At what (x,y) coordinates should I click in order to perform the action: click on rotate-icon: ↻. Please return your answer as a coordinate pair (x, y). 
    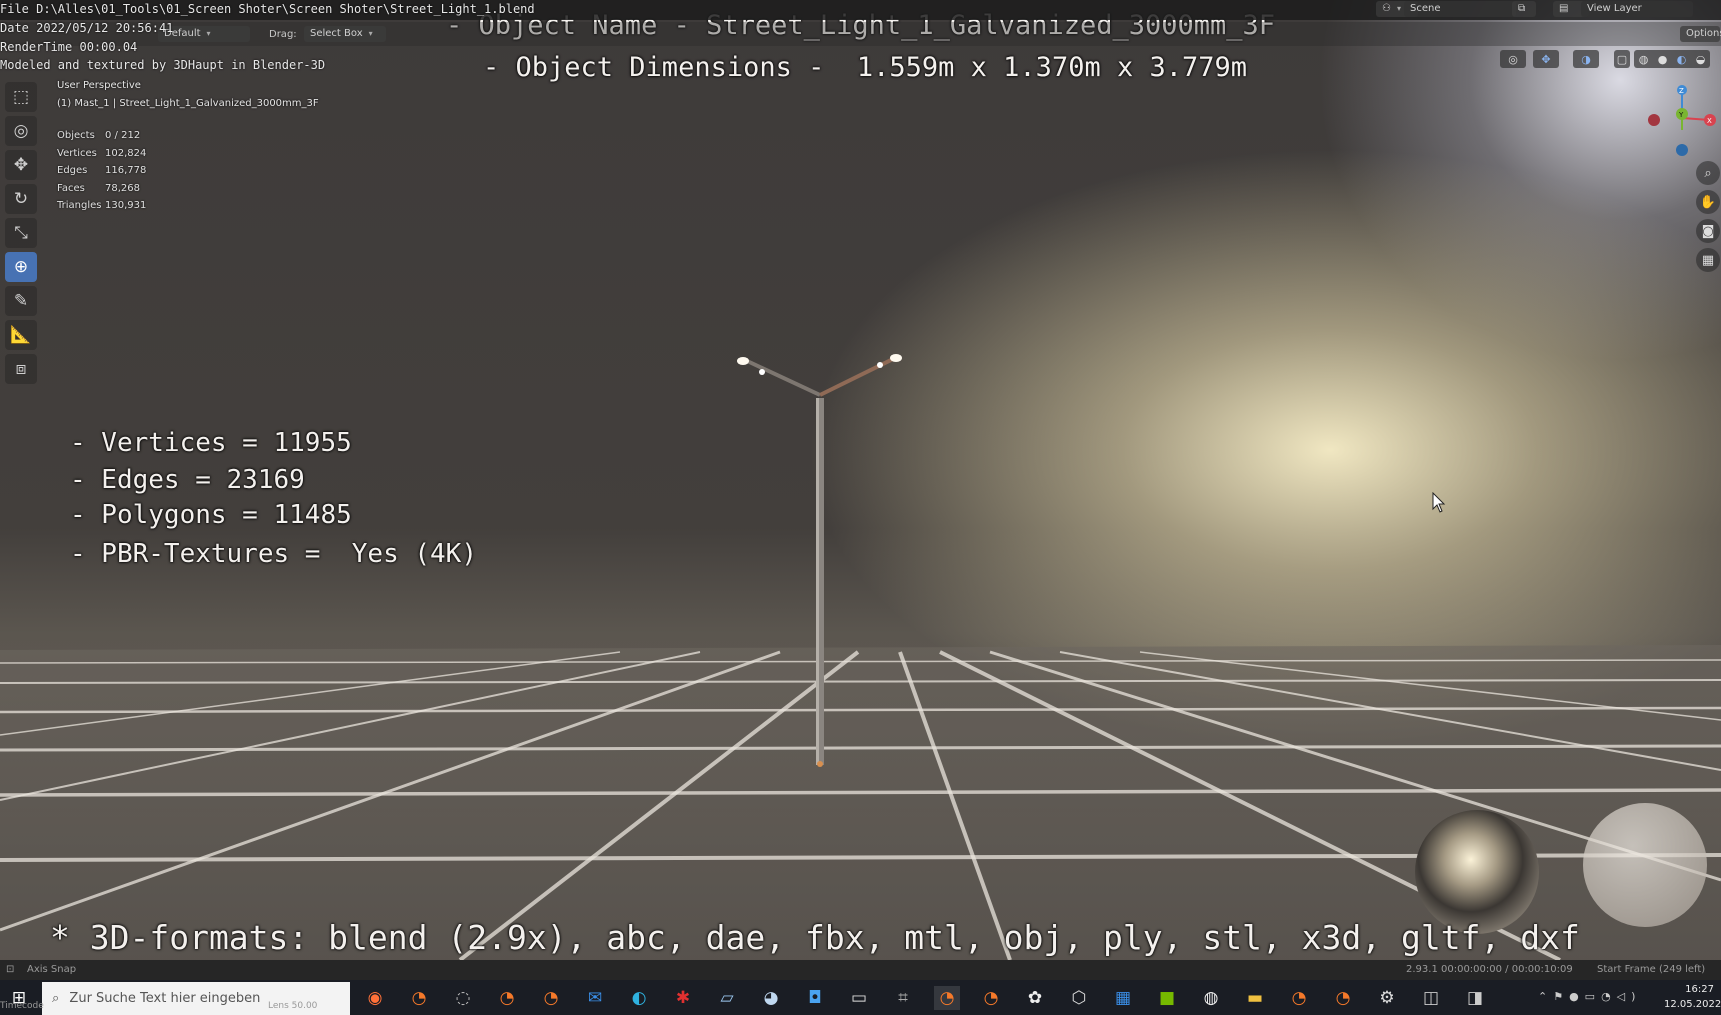
    Looking at the image, I should click on (21, 199).